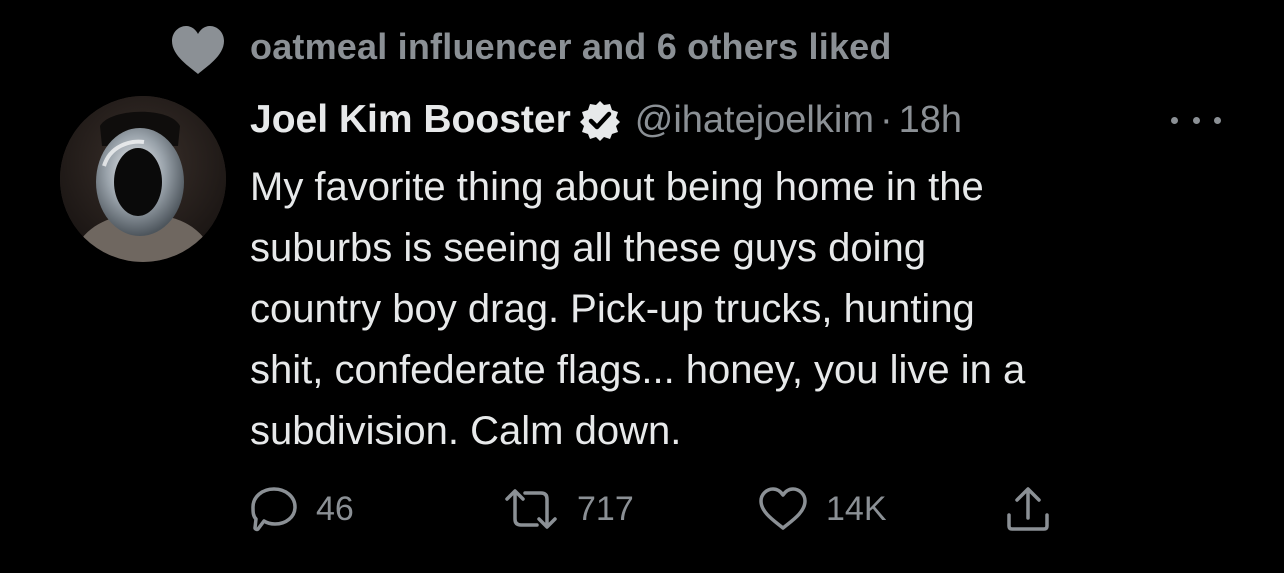 This screenshot has height=573, width=1284. What do you see at coordinates (605, 508) in the screenshot?
I see `retweet-count: 717` at bounding box center [605, 508].